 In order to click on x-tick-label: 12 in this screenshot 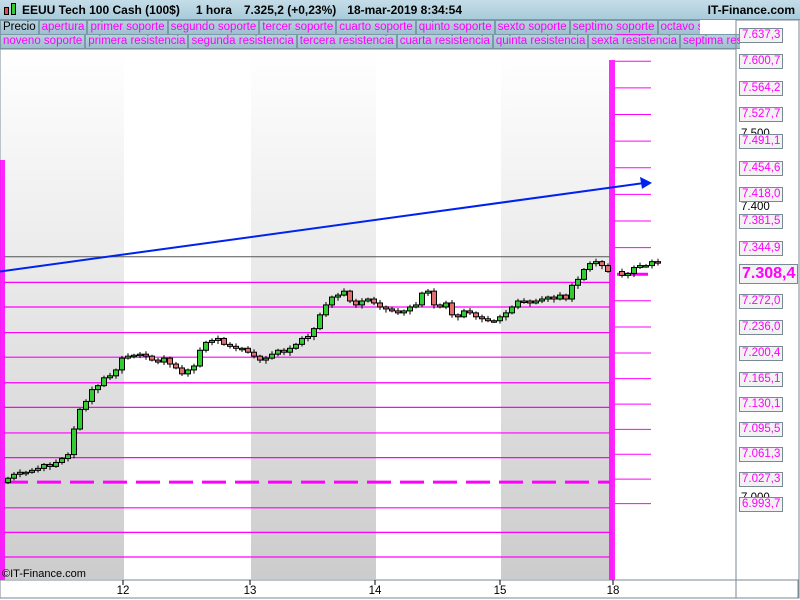, I will do `click(123, 591)`.